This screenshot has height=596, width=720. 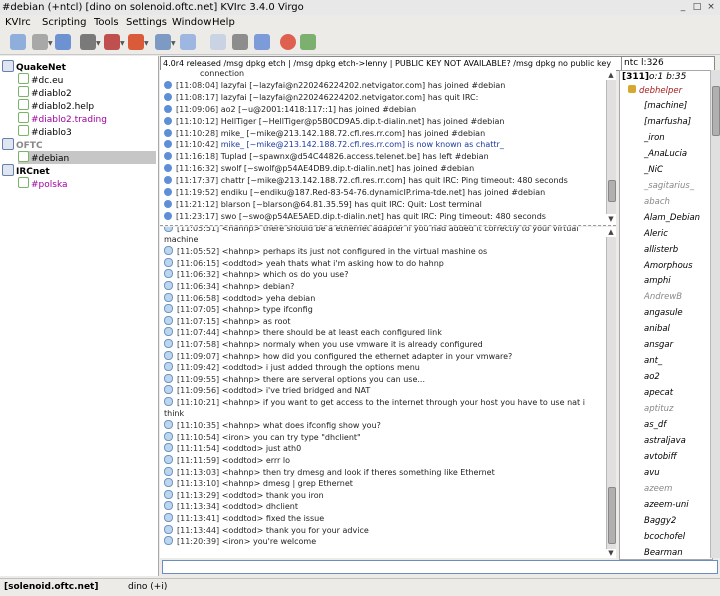 I want to click on user-item: amphi, so click(x=657, y=281).